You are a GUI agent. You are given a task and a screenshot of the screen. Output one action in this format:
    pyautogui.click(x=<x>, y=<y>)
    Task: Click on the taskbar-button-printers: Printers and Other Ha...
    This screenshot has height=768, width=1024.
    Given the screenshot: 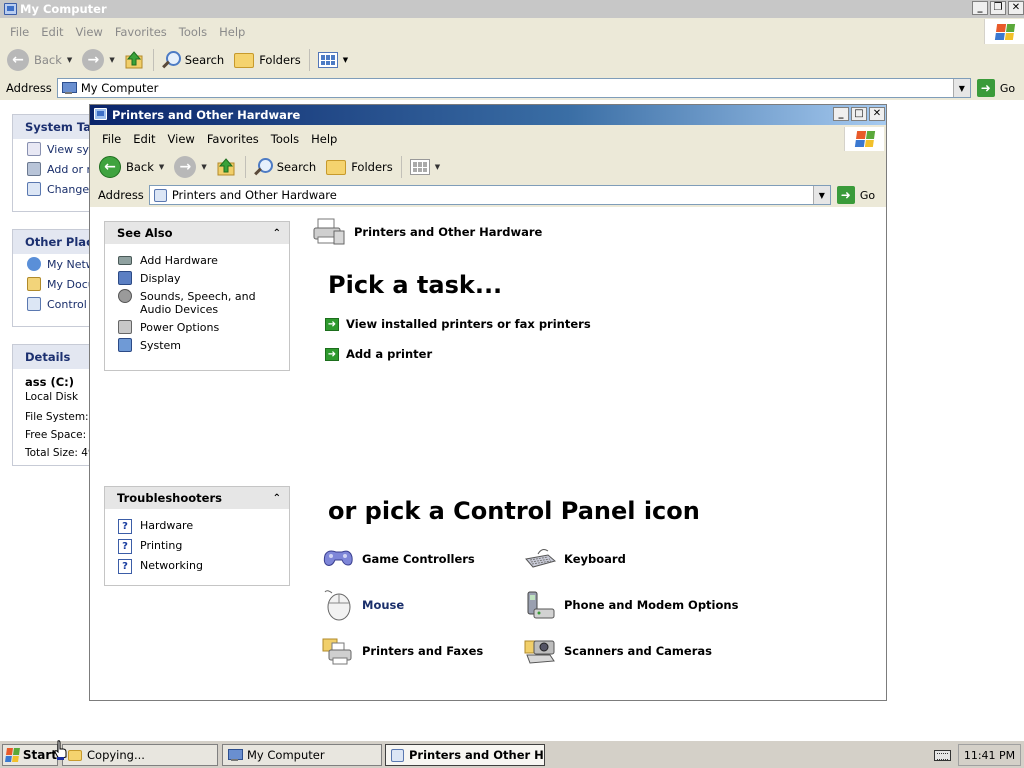 What is the action you would take?
    pyautogui.click(x=465, y=755)
    